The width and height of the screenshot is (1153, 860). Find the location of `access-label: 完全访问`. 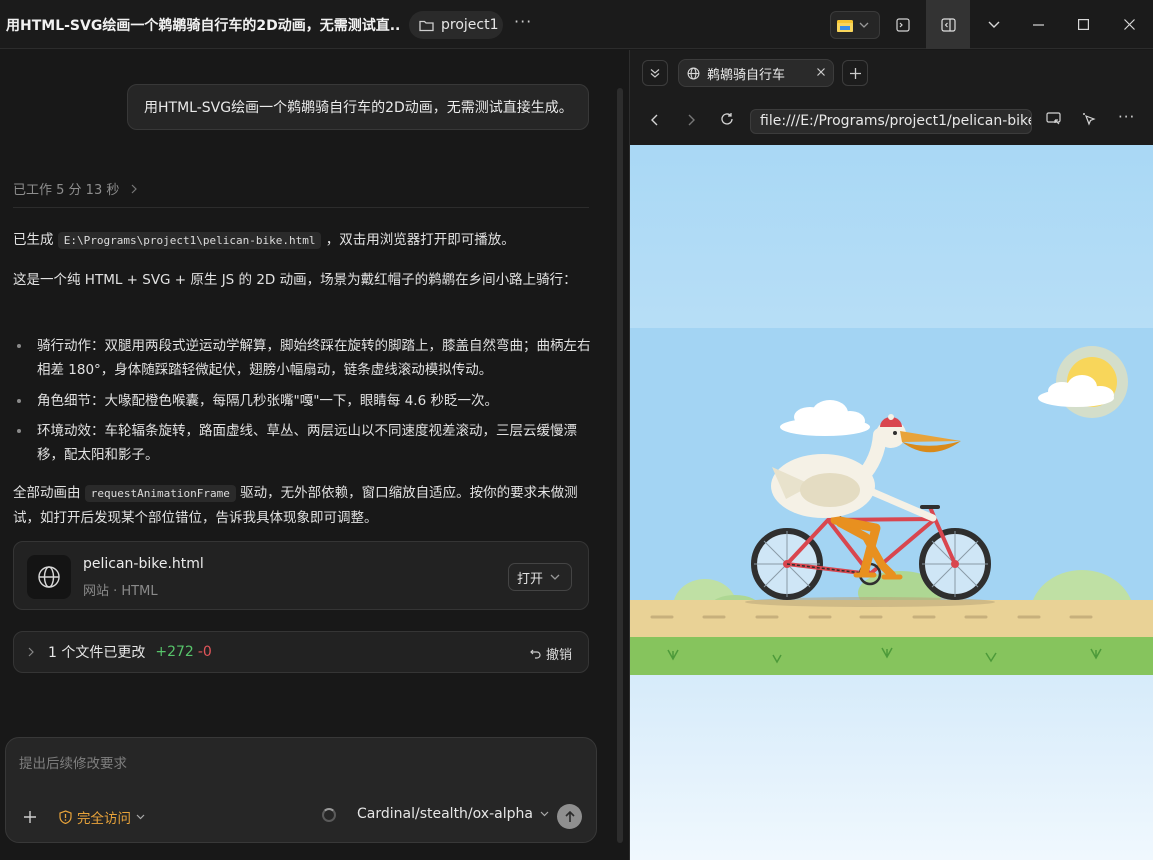

access-label: 完全访问 is located at coordinates (104, 819).